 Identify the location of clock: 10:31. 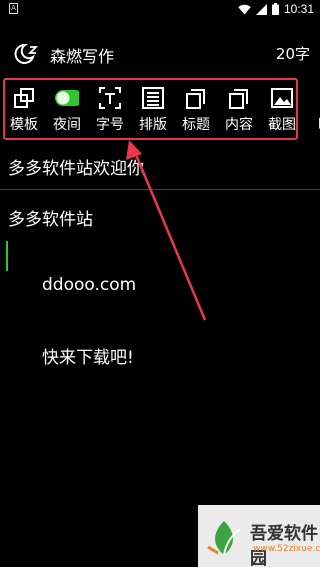
(298, 9).